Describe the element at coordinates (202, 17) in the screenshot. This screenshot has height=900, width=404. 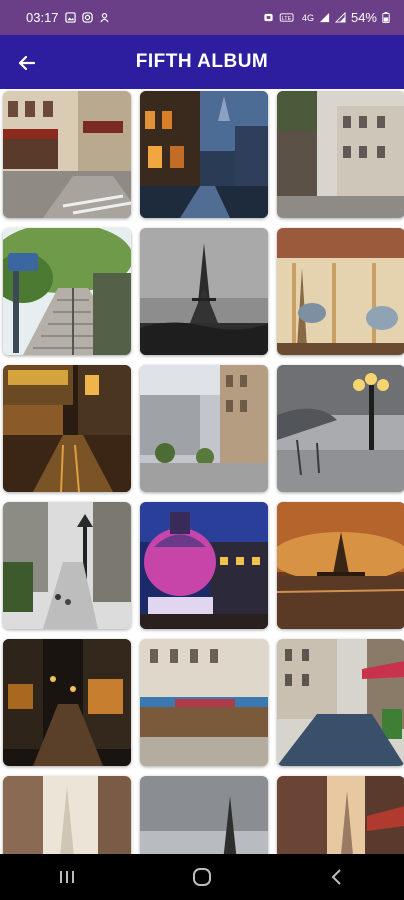
I see `status-bar: 03:17 LTE 4G 54%` at that location.